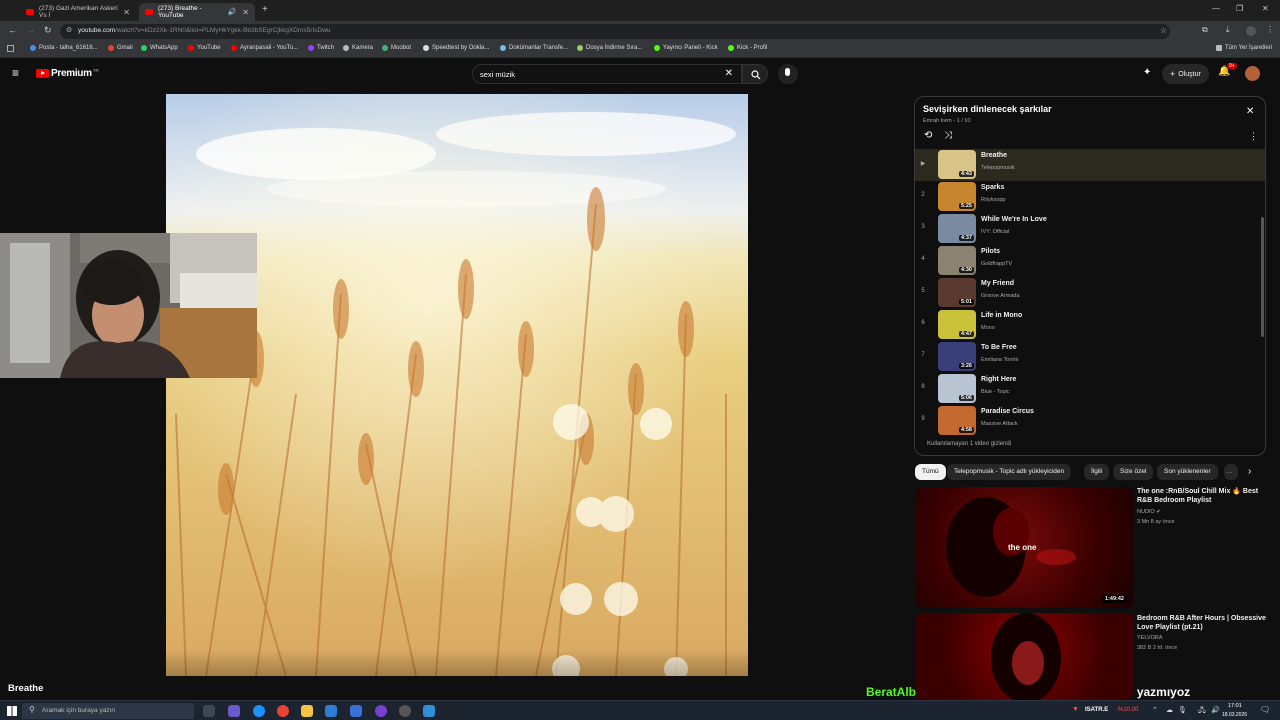  What do you see at coordinates (1185, 74) in the screenshot?
I see `create-button: + Oluştur` at bounding box center [1185, 74].